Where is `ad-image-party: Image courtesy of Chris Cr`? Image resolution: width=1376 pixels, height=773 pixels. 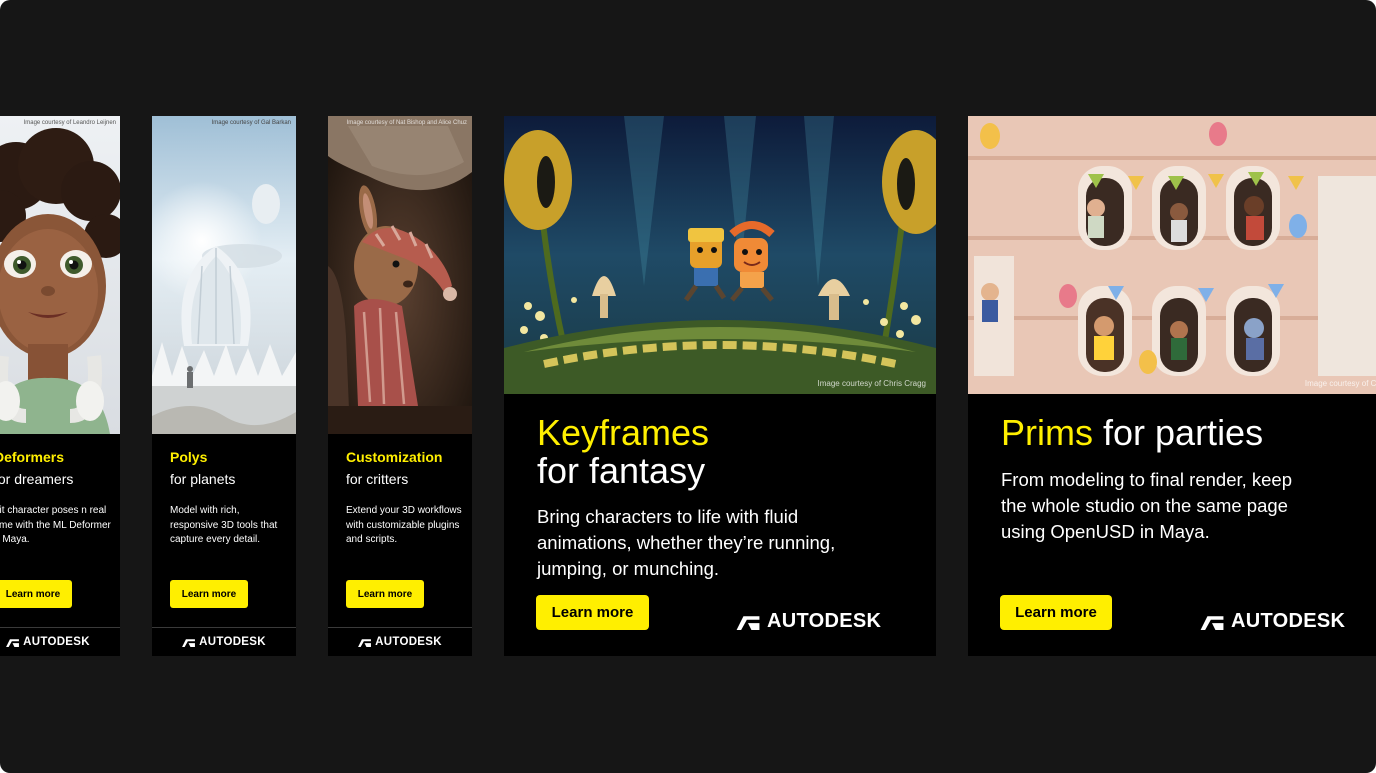
ad-image-party: Image courtesy of Chris Cr is located at coordinates (1172, 255).